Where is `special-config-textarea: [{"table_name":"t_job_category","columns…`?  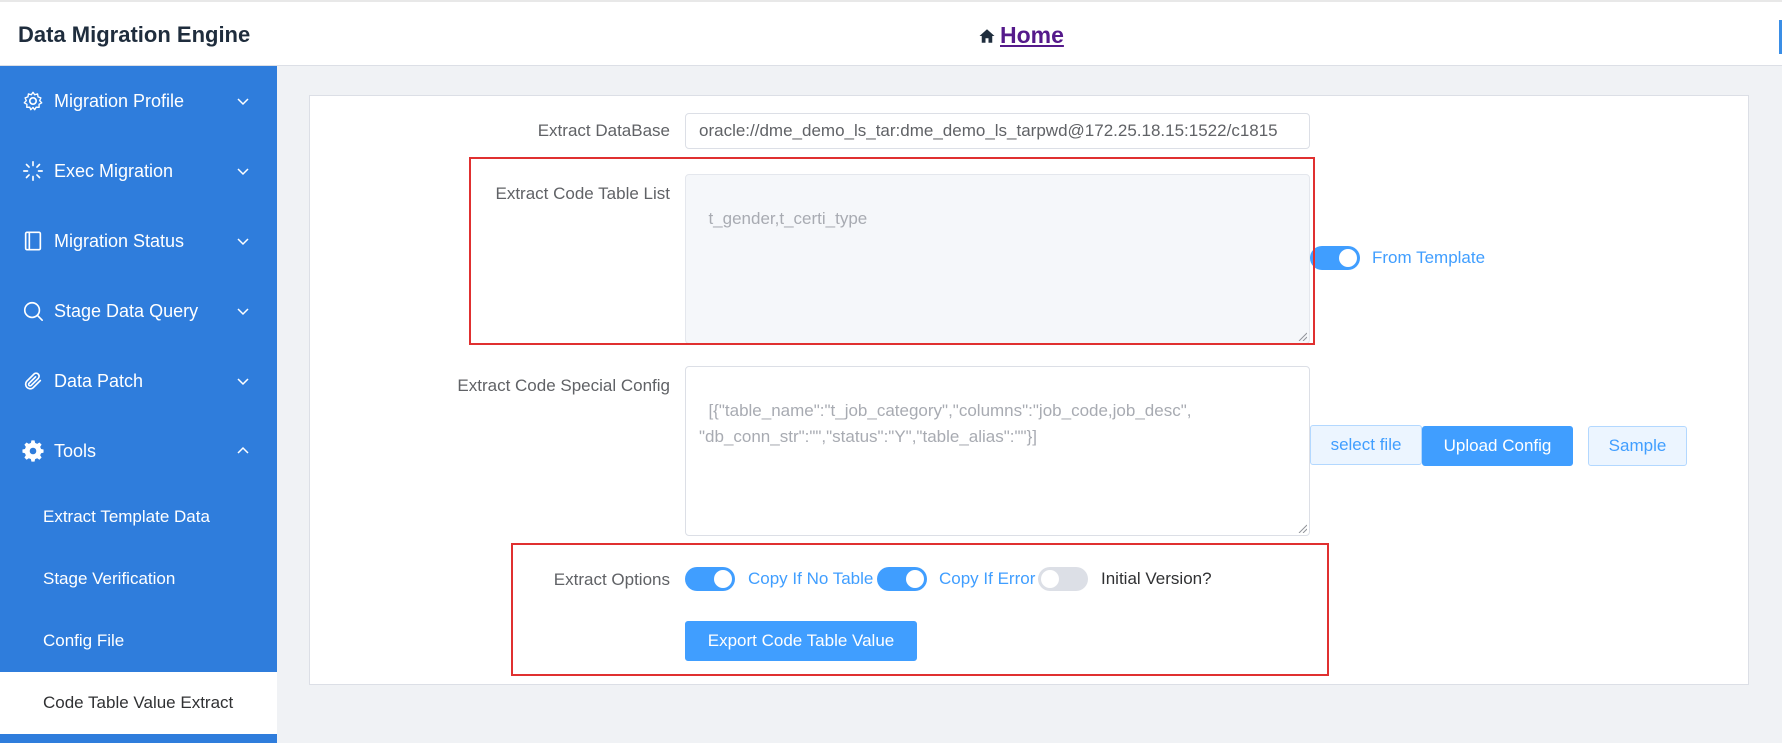 special-config-textarea: [{"table_name":"t_job_category","columns… is located at coordinates (997, 451).